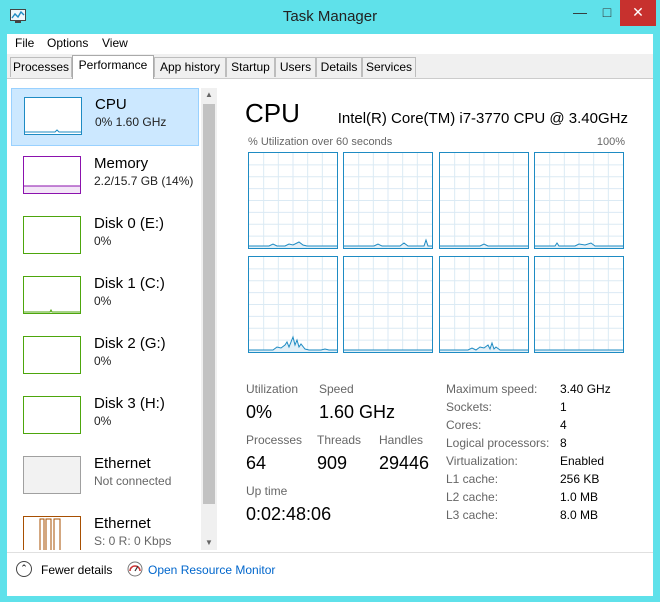  I want to click on spec-value: 8, so click(563, 443).